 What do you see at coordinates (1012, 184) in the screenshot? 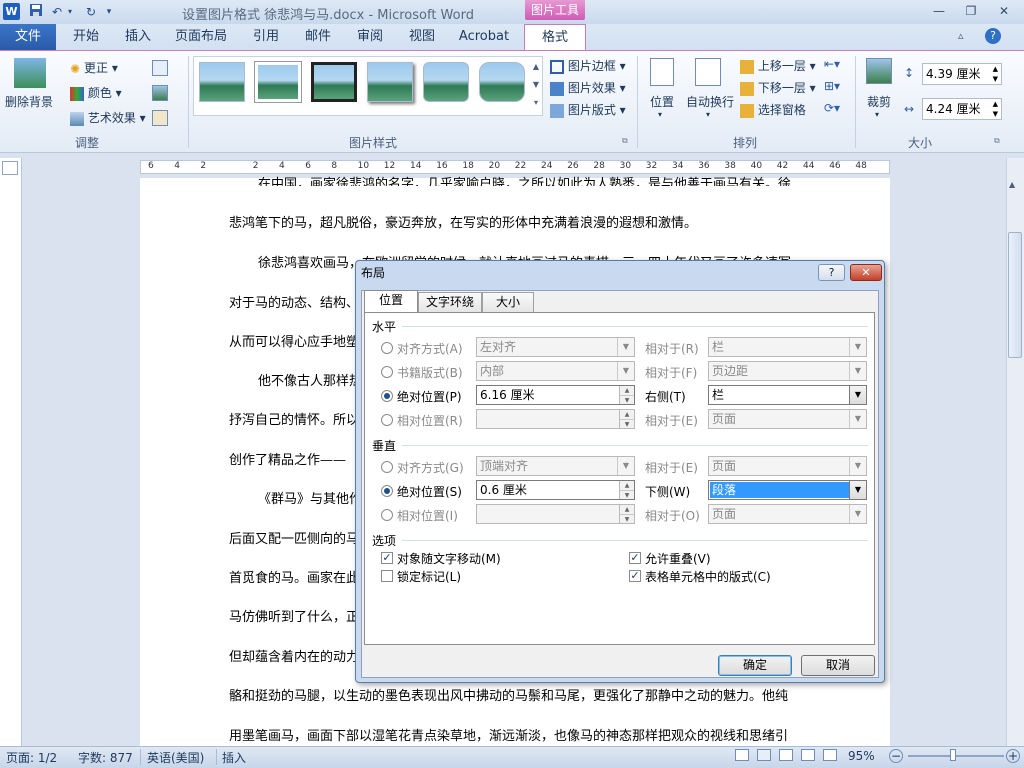
I see `scroll-up-icon: ▲` at bounding box center [1012, 184].